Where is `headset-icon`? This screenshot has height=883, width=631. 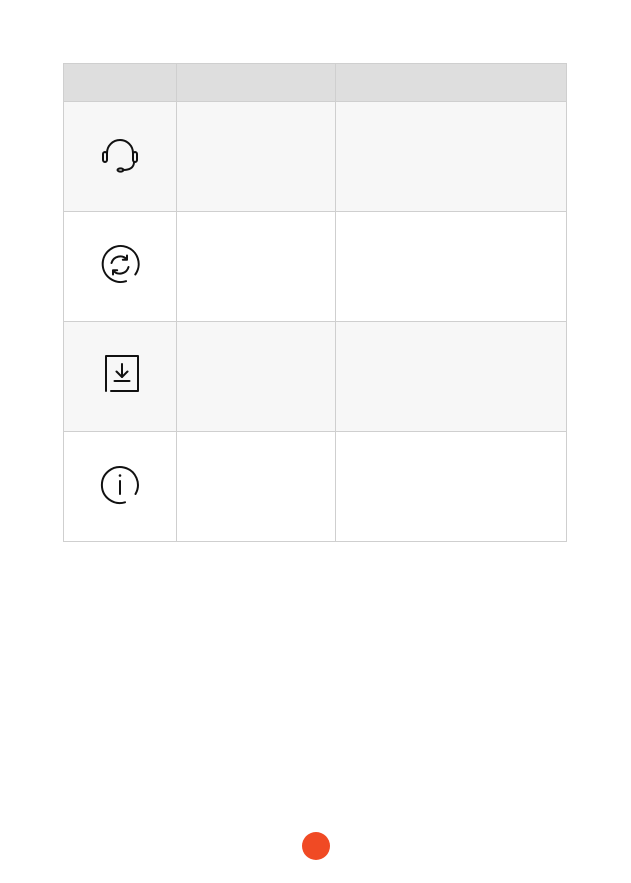
headset-icon is located at coordinates (120, 156).